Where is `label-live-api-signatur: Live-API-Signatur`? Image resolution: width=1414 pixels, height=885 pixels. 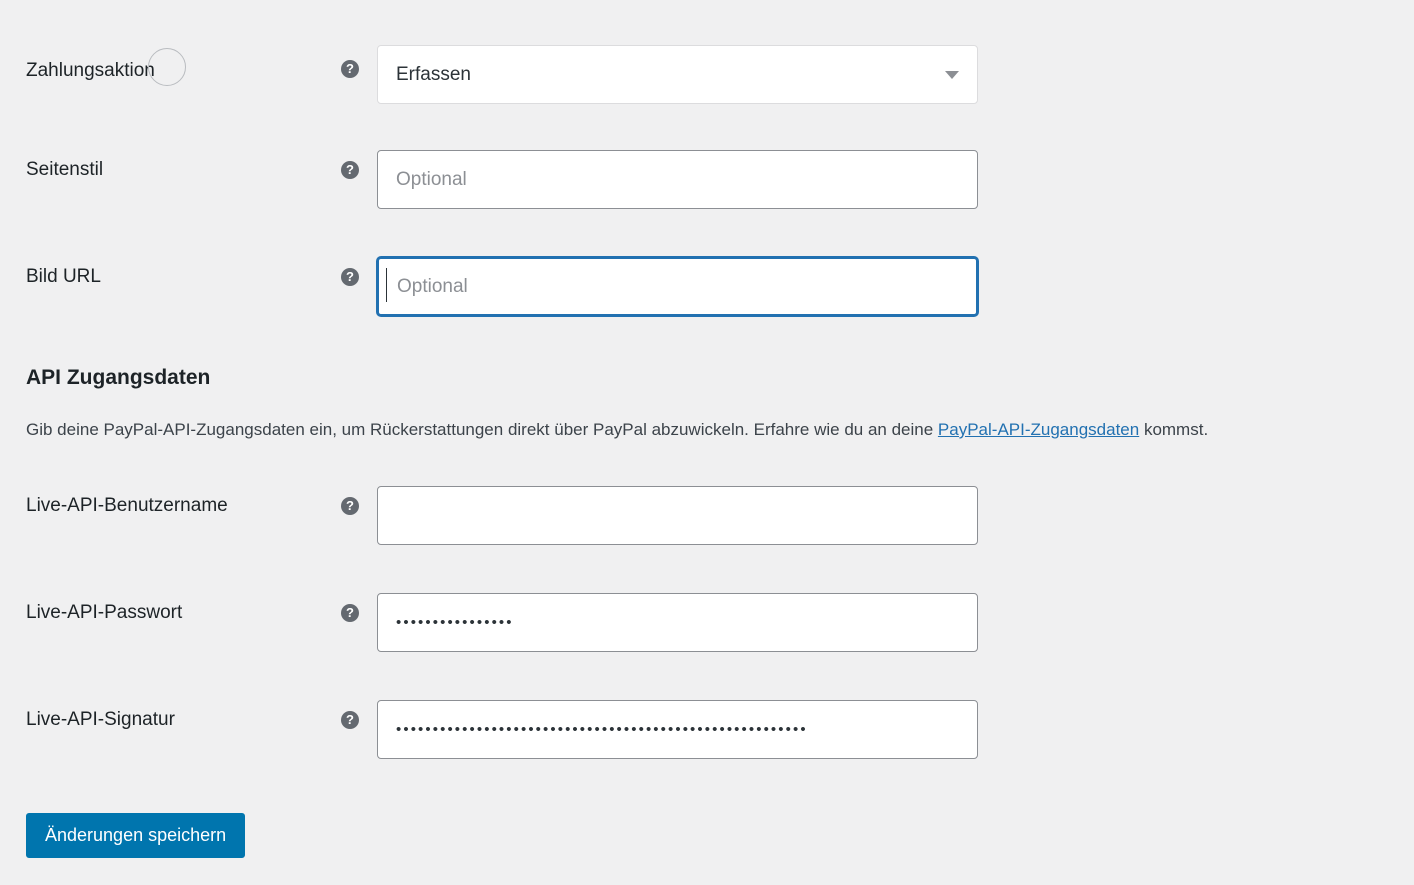
label-live-api-signatur: Live-API-Signatur is located at coordinates (100, 719).